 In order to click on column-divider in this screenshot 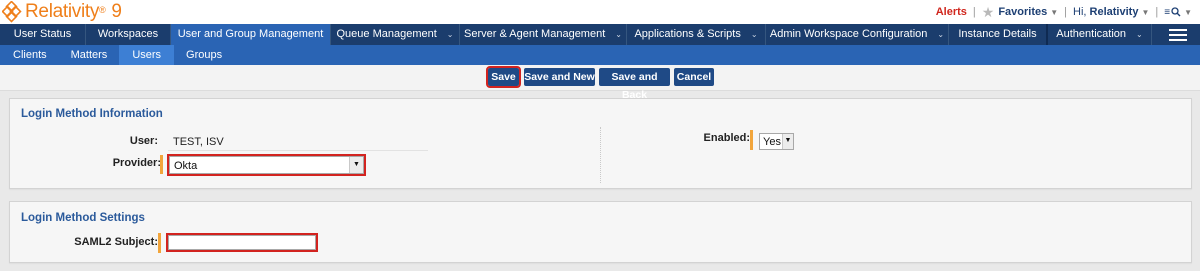, I will do `click(600, 155)`.